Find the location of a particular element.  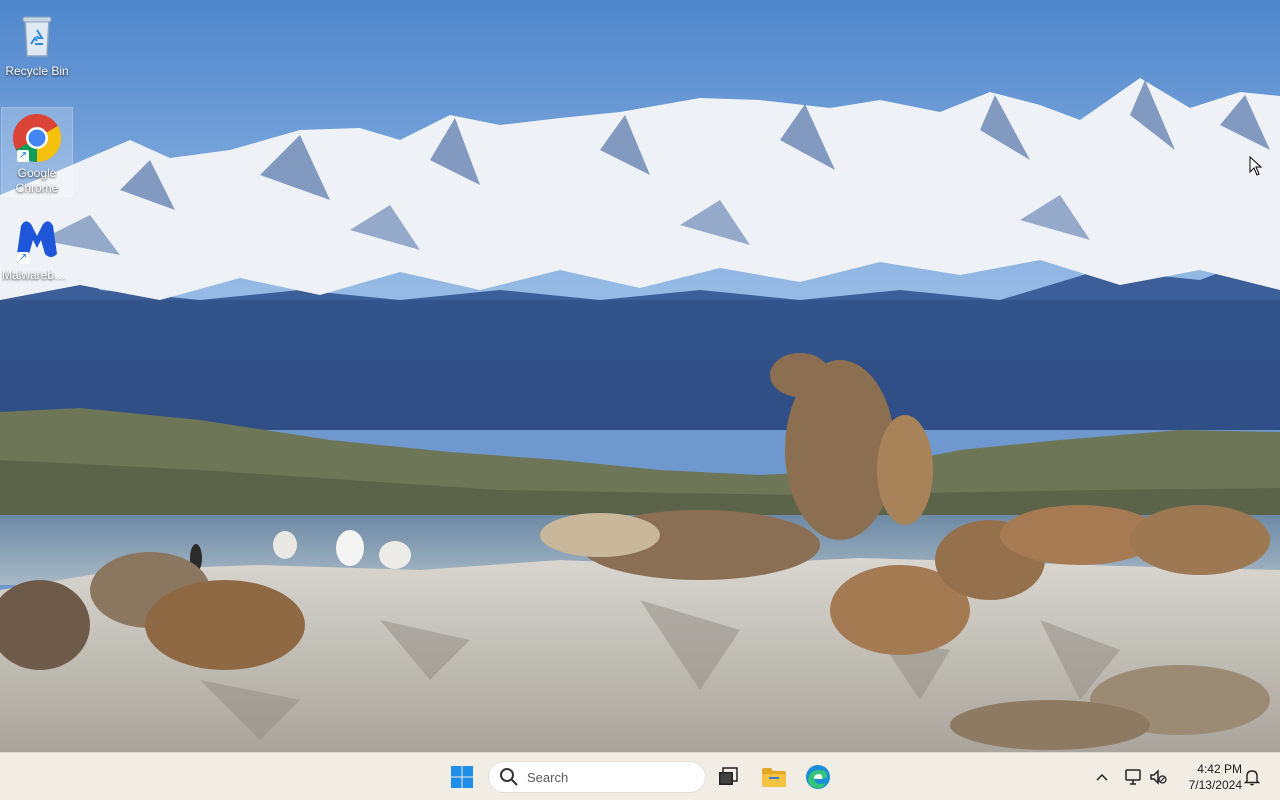

clock-time: 4:42 PM is located at coordinates (1219, 769).